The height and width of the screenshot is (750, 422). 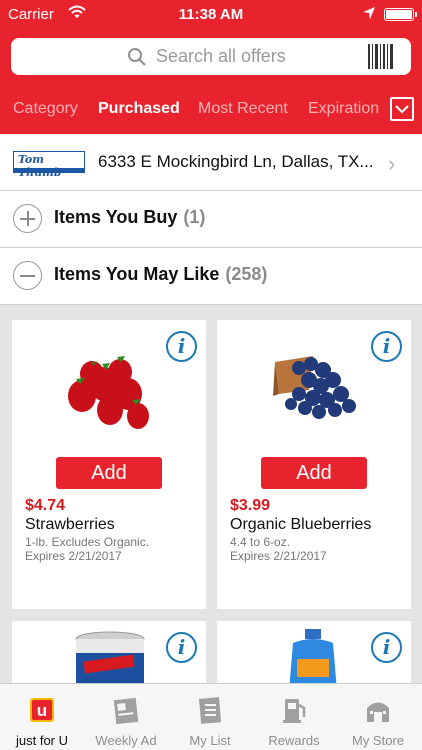 What do you see at coordinates (27, 218) in the screenshot?
I see `expand-plus-icon` at bounding box center [27, 218].